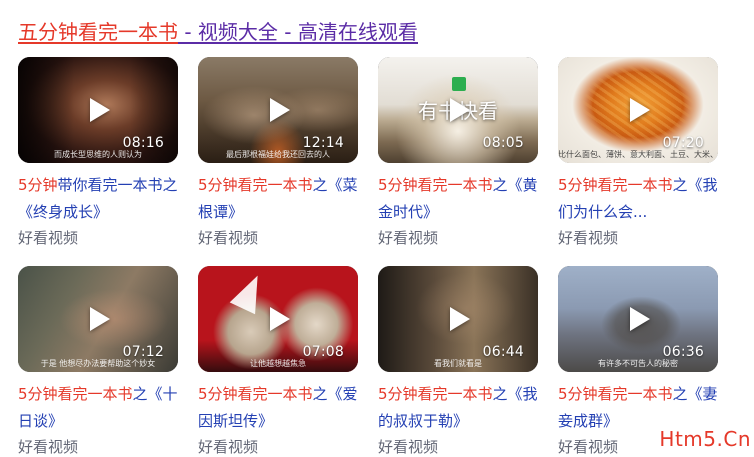 Image resolution: width=754 pixels, height=457 pixels. I want to click on video-title: 5分钟看完一本书之《菜根谭》, so click(278, 199).